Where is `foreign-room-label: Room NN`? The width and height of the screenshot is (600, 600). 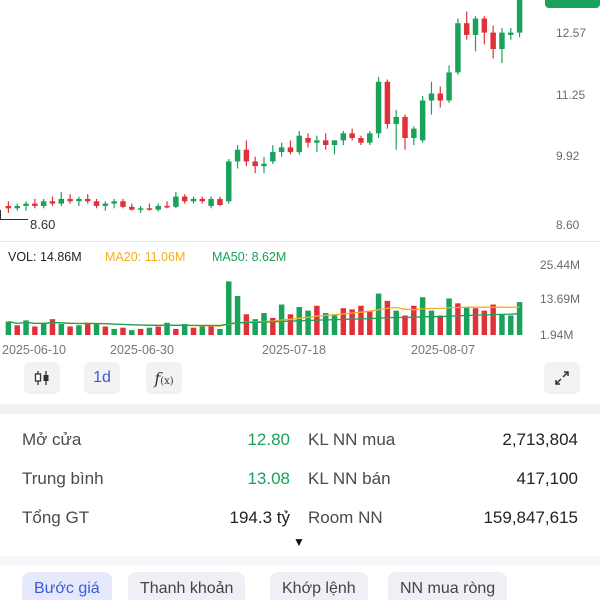
foreign-room-label: Room NN is located at coordinates (345, 517).